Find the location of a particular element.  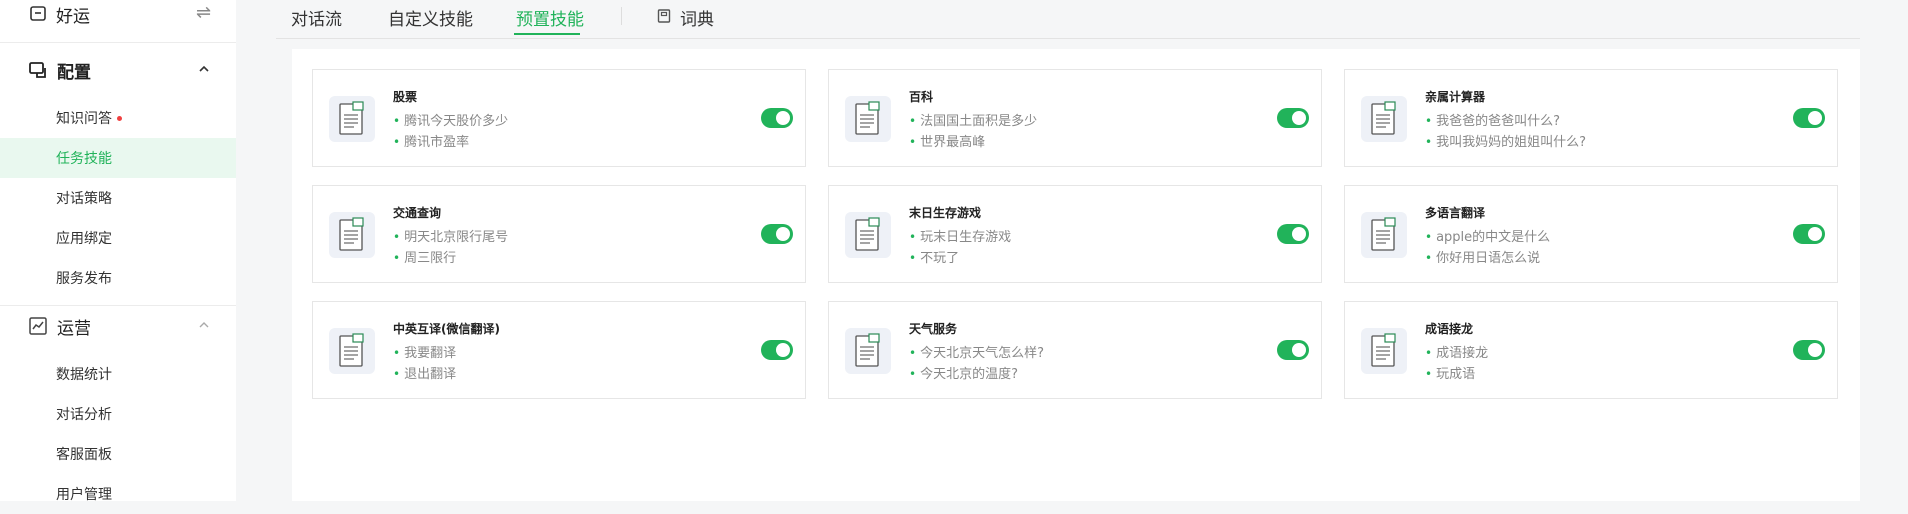

sidebar-item-label: 对话分析 is located at coordinates (84, 415).